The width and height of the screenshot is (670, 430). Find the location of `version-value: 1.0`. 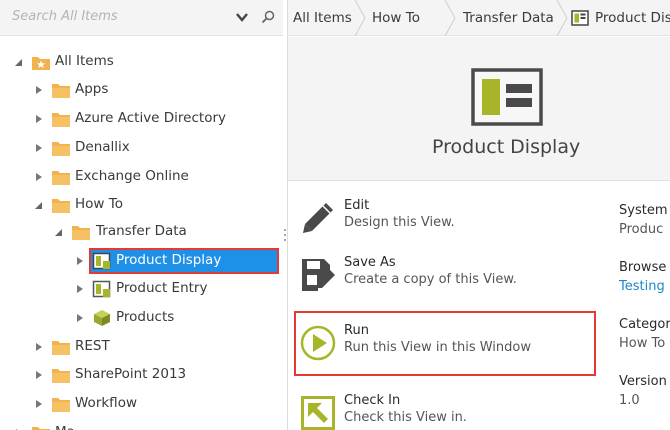

version-value: 1.0 is located at coordinates (629, 400).